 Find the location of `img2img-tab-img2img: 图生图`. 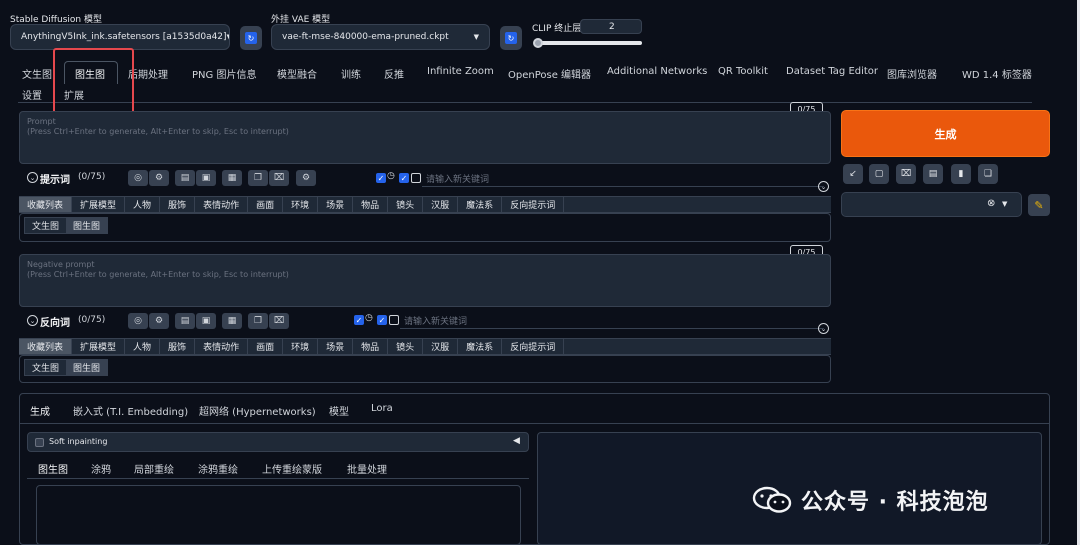

img2img-tab-img2img: 图生图 is located at coordinates (53, 468).